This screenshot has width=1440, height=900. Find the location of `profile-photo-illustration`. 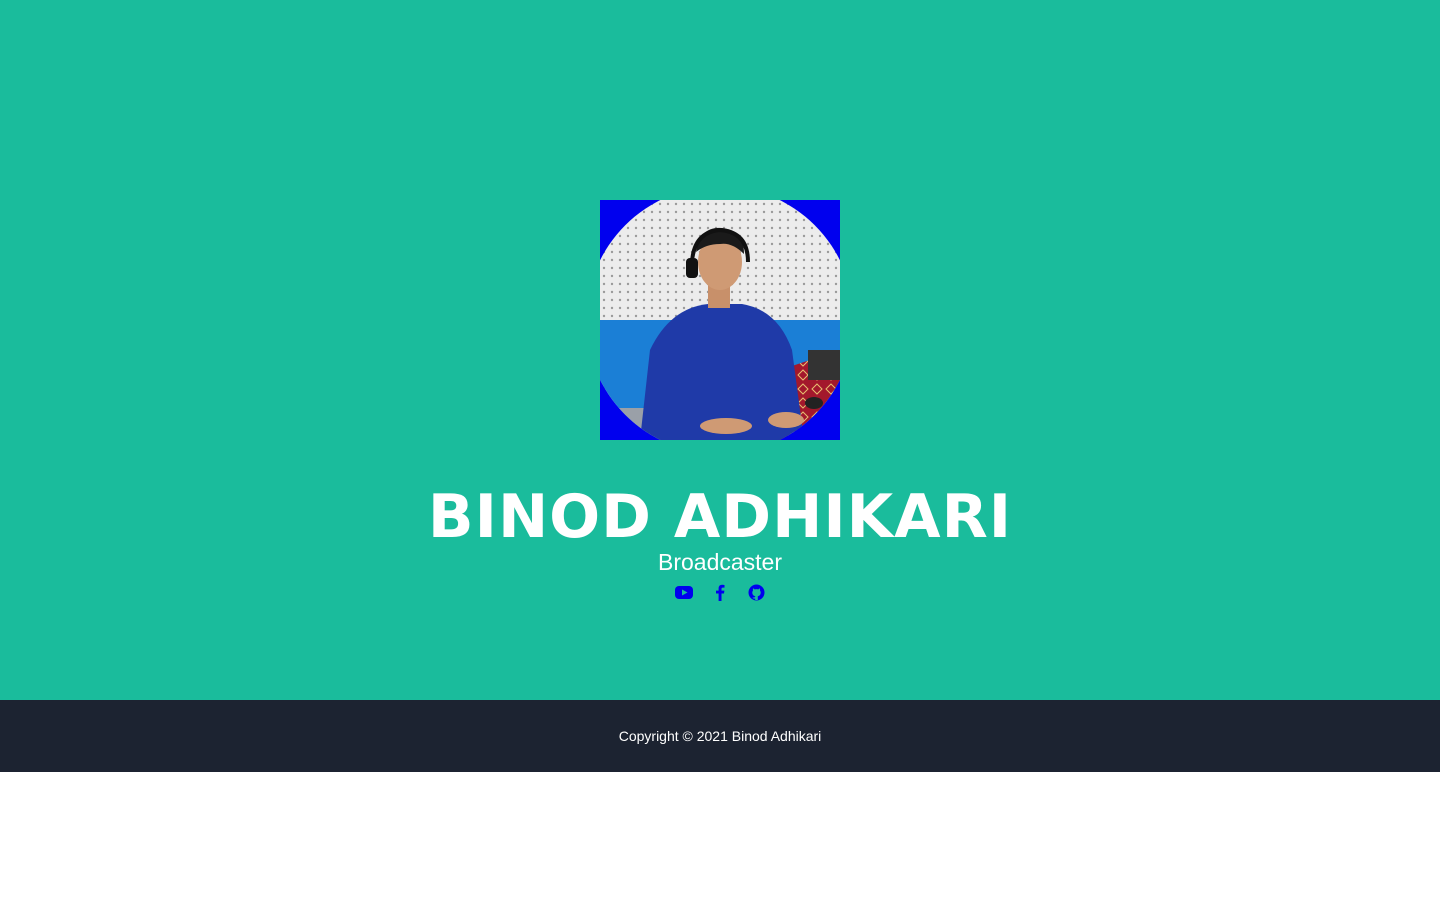

profile-photo-illustration is located at coordinates (720, 320).